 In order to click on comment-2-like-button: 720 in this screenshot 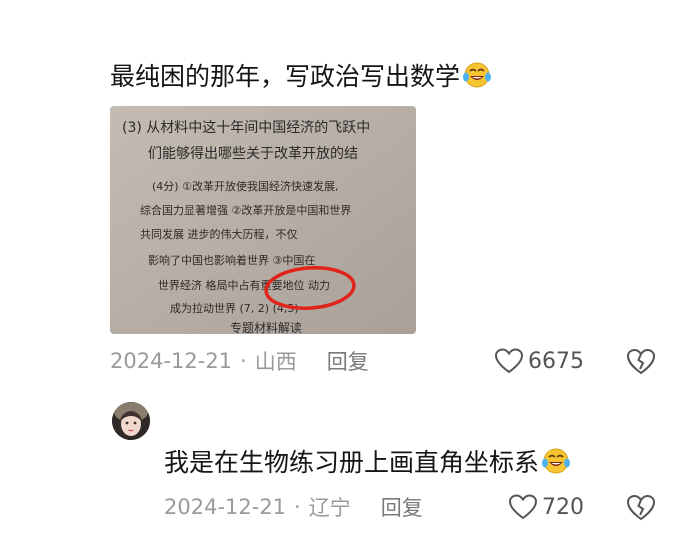, I will do `click(546, 507)`.